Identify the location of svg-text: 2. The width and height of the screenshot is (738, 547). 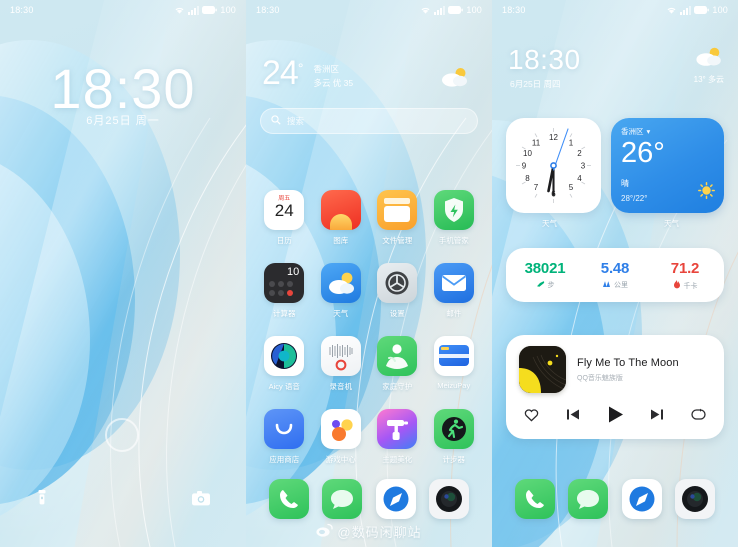
(579, 153).